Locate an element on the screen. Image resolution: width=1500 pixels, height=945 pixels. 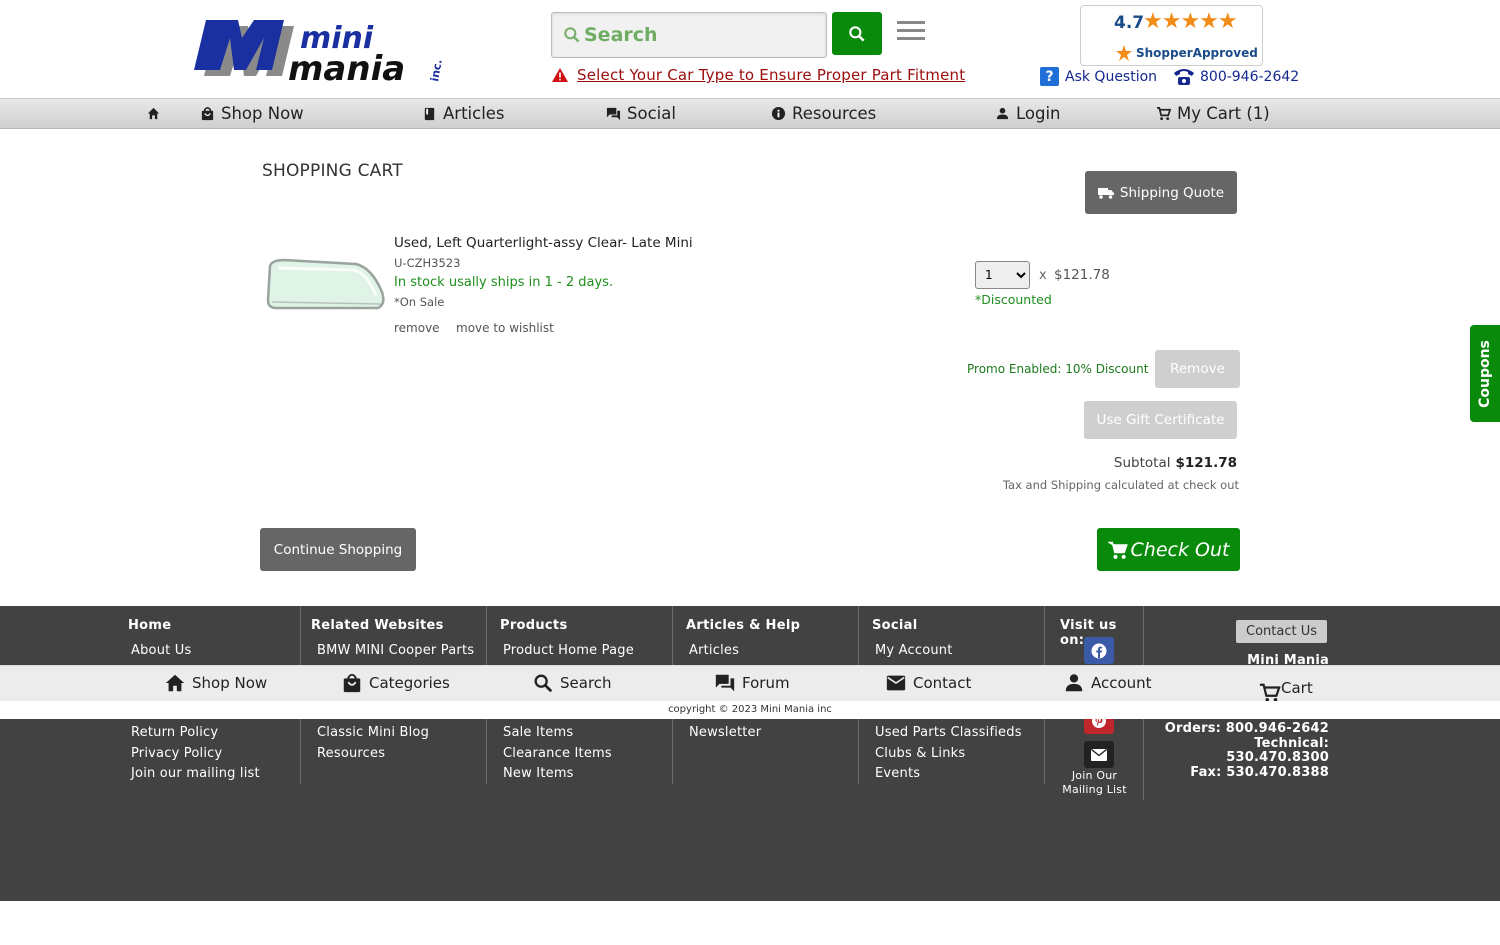
bottom-nav-shop-now-label: Shop Now is located at coordinates (230, 683).